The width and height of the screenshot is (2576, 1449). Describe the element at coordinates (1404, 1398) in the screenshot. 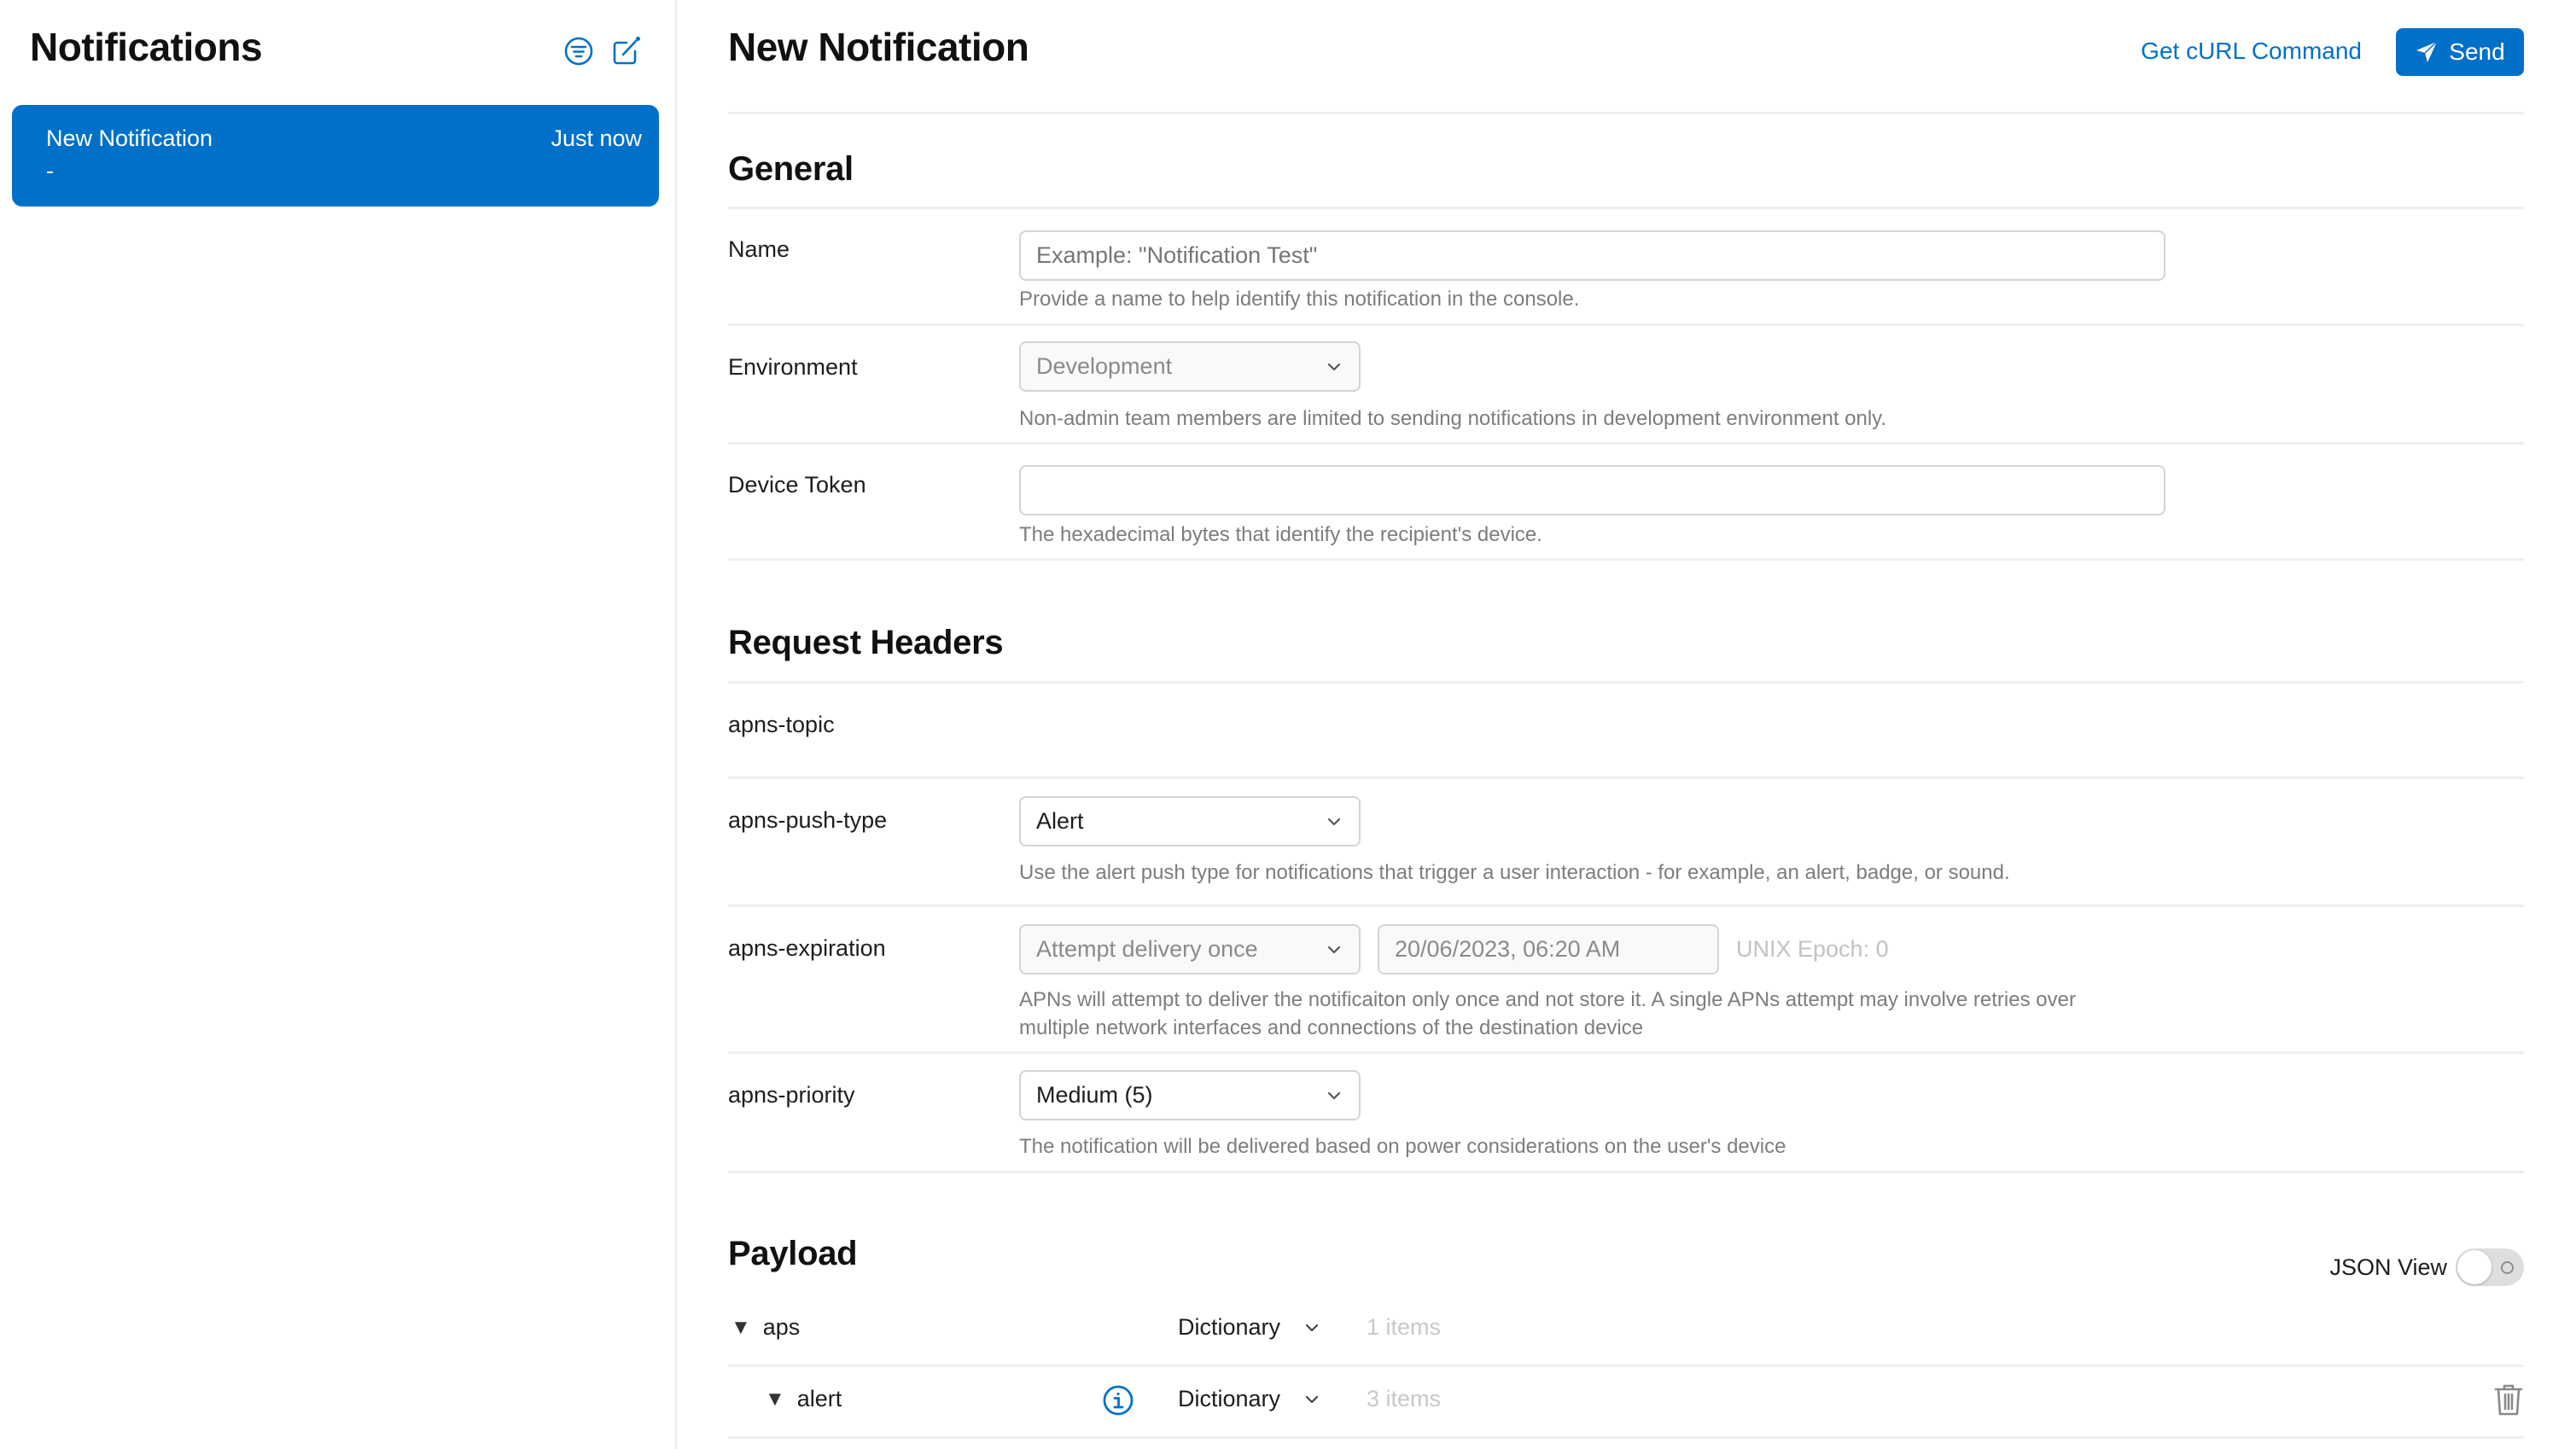

I see `item-count: 3 items` at that location.